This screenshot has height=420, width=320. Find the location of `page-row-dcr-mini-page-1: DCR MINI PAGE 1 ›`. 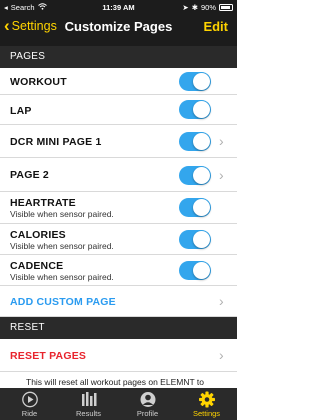

page-row-dcr-mini-page-1: DCR MINI PAGE 1 › is located at coordinates (118, 141).